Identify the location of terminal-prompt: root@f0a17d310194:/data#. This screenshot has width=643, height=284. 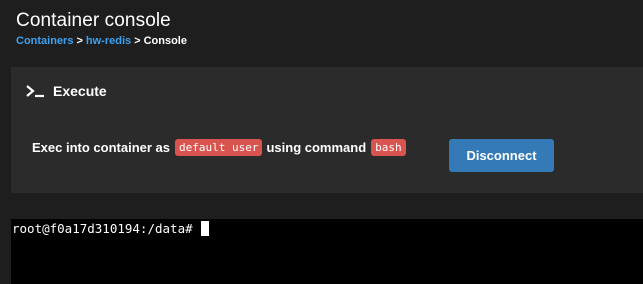
(102, 228).